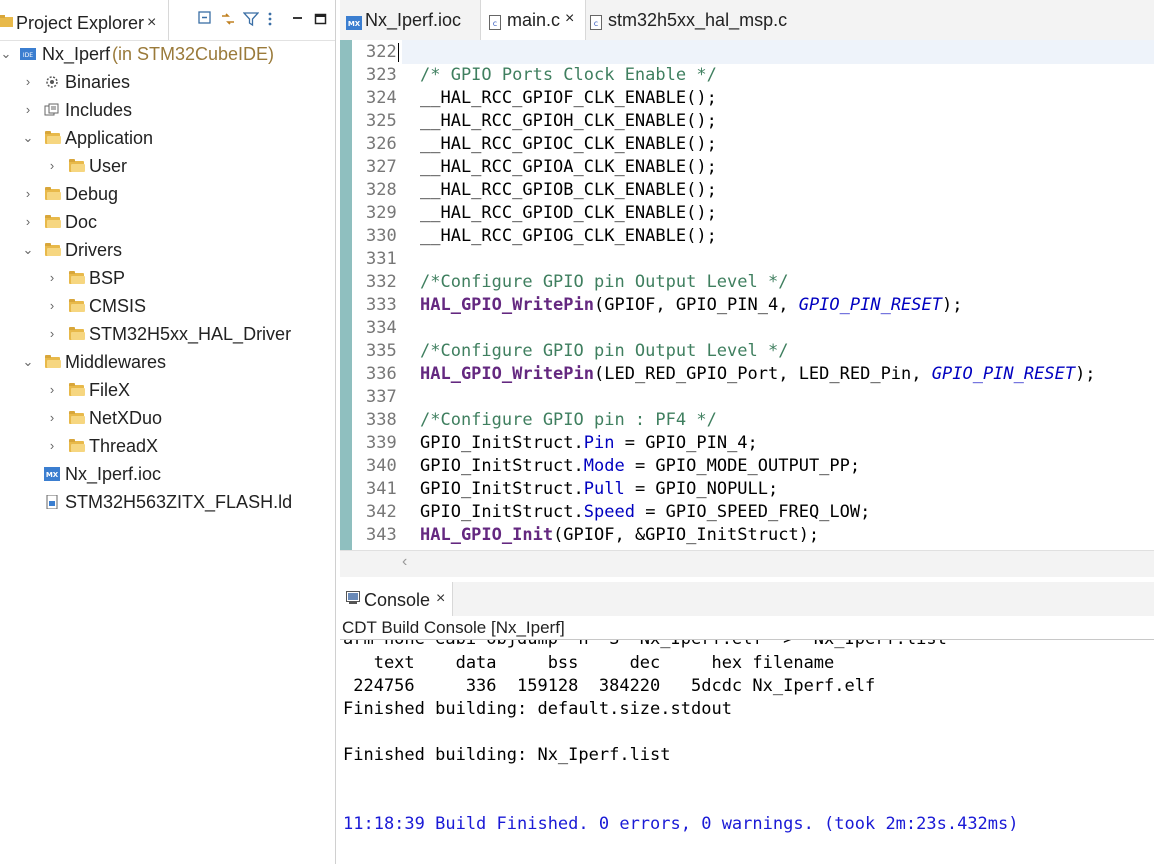 The image size is (1154, 864). What do you see at coordinates (568, 420) in the screenshot?
I see `code-line: /*Configure GPIO pin : PF4 */` at bounding box center [568, 420].